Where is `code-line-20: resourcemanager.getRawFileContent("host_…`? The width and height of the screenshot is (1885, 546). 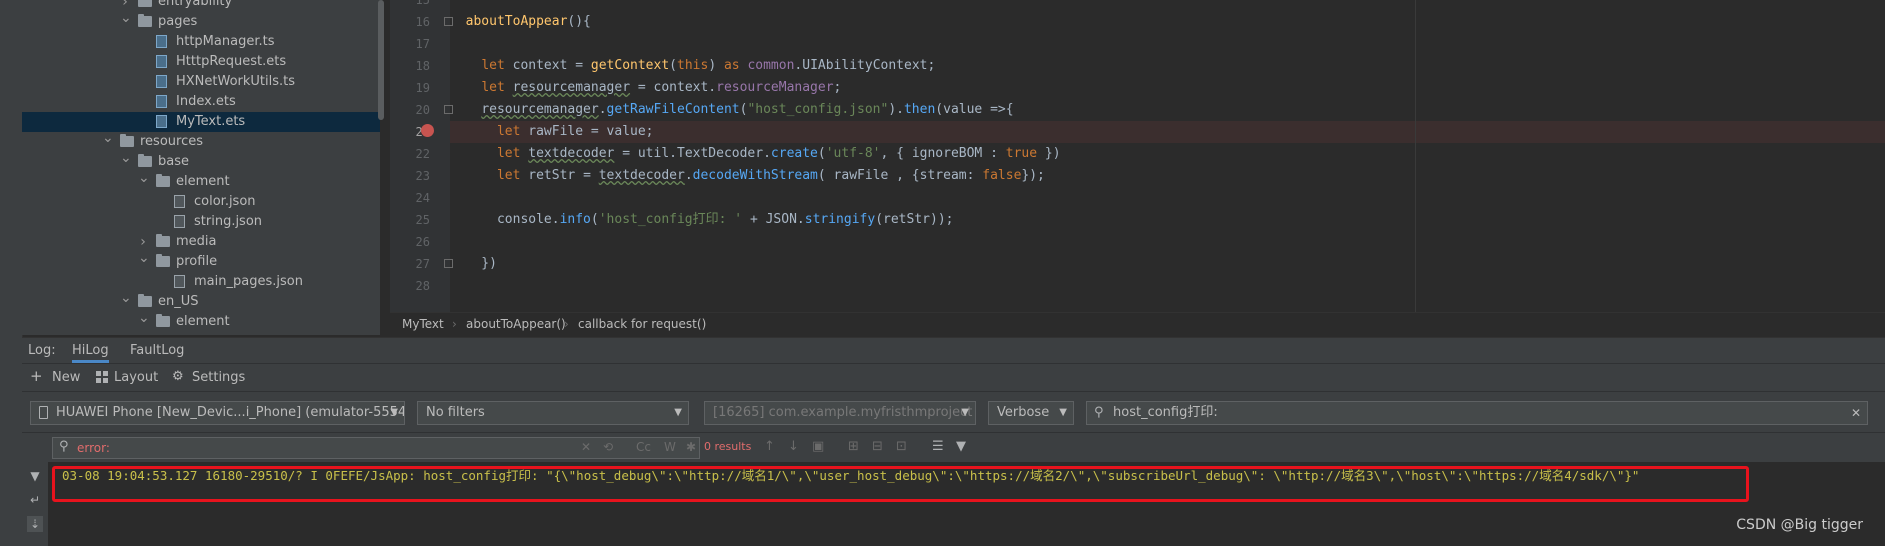
code-line-20: resourcemanager.getRawFileContent("host_… is located at coordinates (747, 109).